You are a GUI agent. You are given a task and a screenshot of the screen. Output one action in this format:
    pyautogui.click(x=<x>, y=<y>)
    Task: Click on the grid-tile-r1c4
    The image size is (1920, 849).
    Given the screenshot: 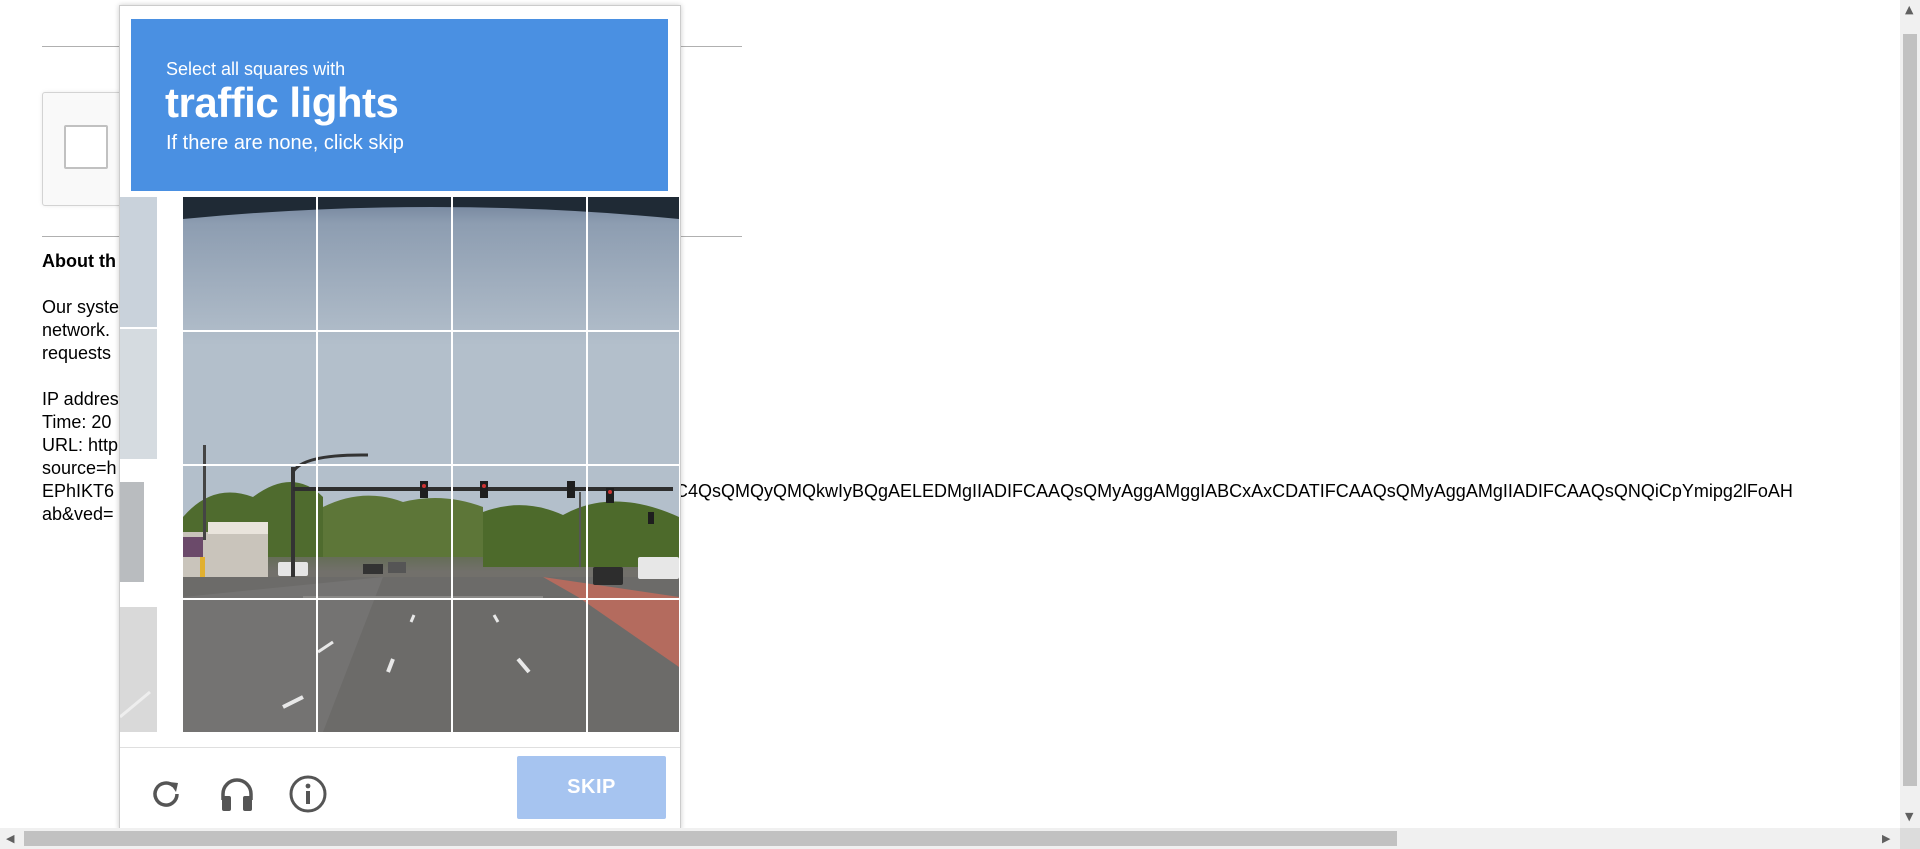 What is the action you would take?
    pyautogui.click(x=633, y=263)
    